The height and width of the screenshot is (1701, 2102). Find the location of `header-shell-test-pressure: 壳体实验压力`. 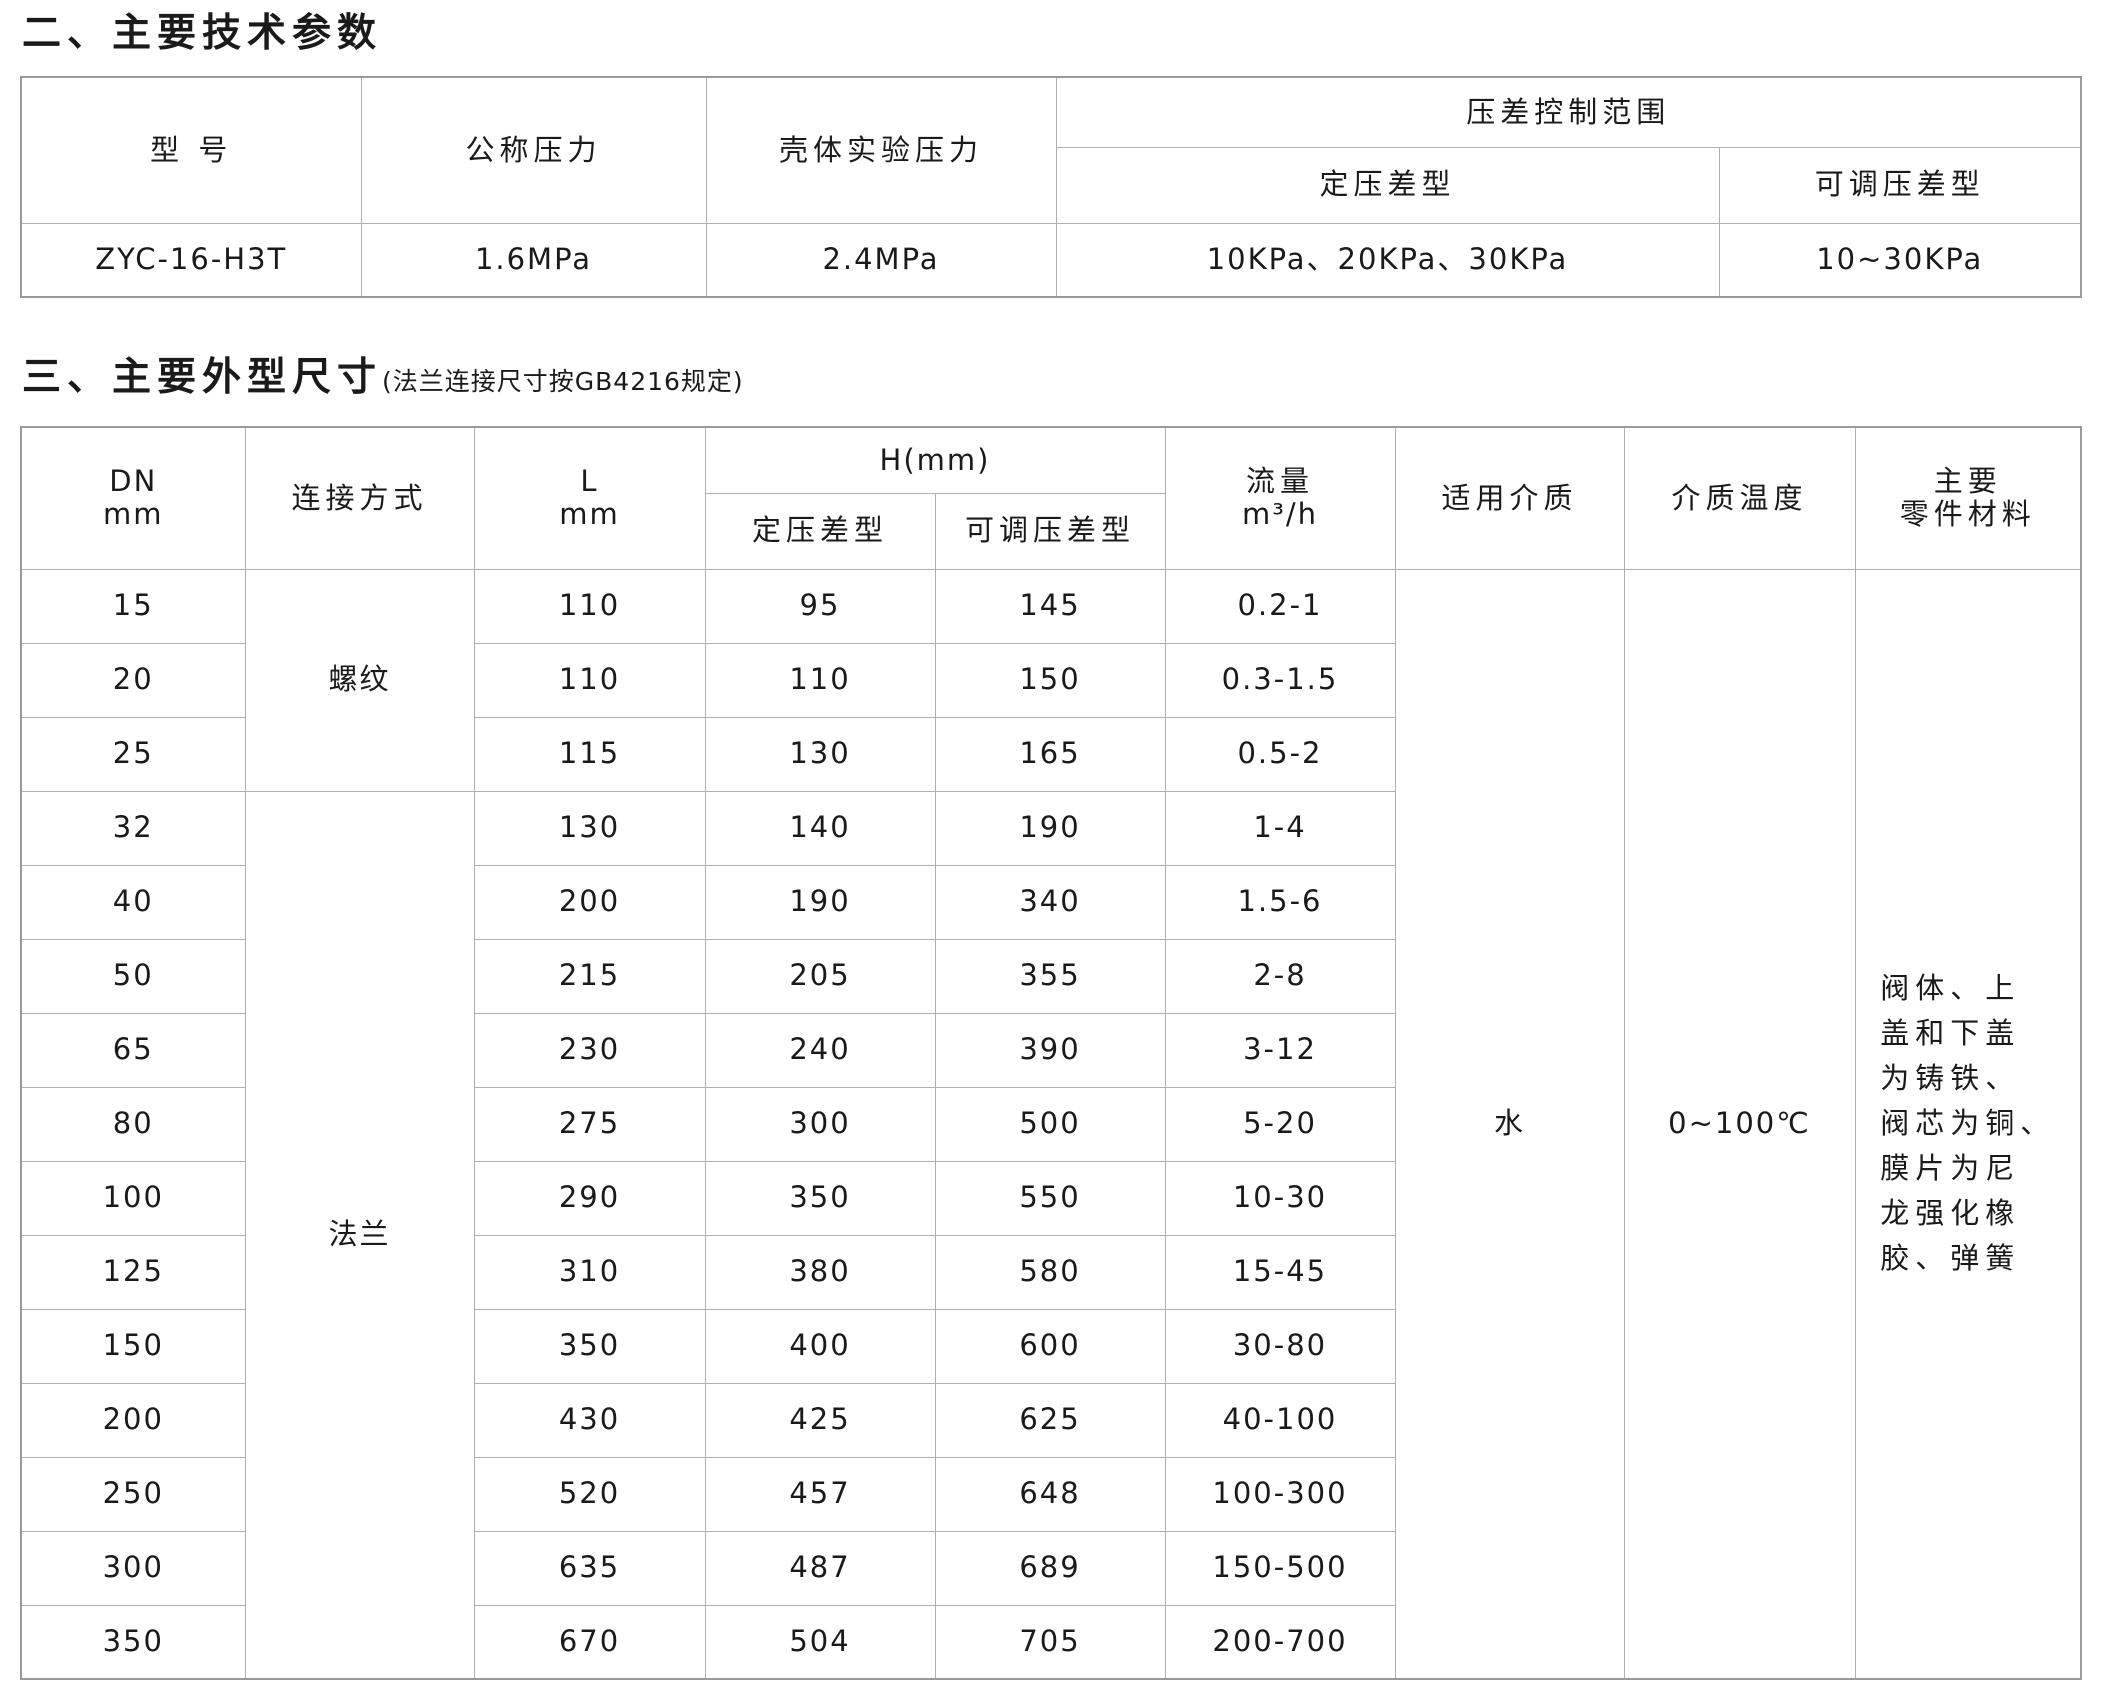

header-shell-test-pressure: 壳体实验压力 is located at coordinates (881, 150).